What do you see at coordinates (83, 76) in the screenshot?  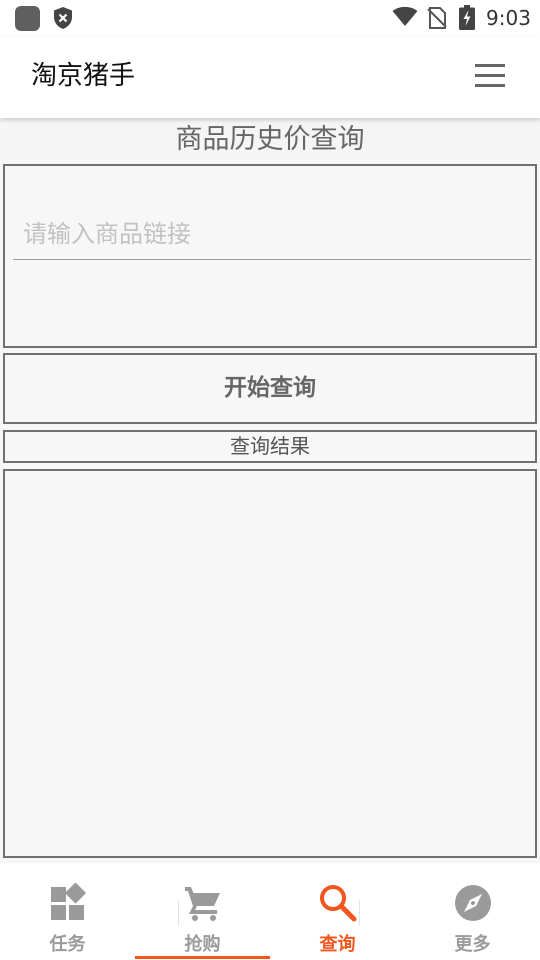 I see `app-title: 淘京猪手` at bounding box center [83, 76].